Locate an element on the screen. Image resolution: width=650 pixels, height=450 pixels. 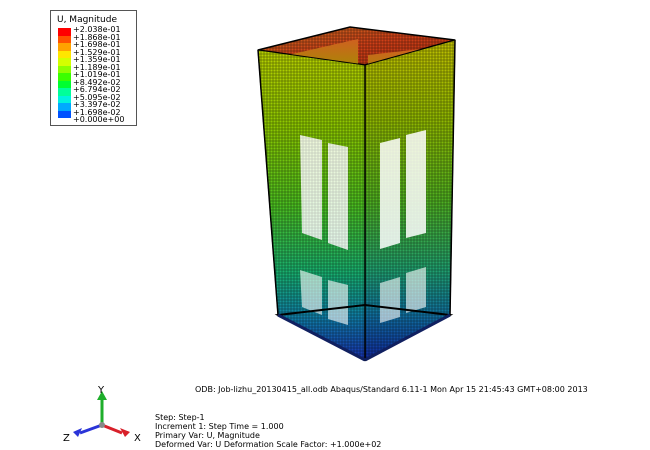
primary-var-label: Primary Var: U, Magnitude is located at coordinates (207, 435).